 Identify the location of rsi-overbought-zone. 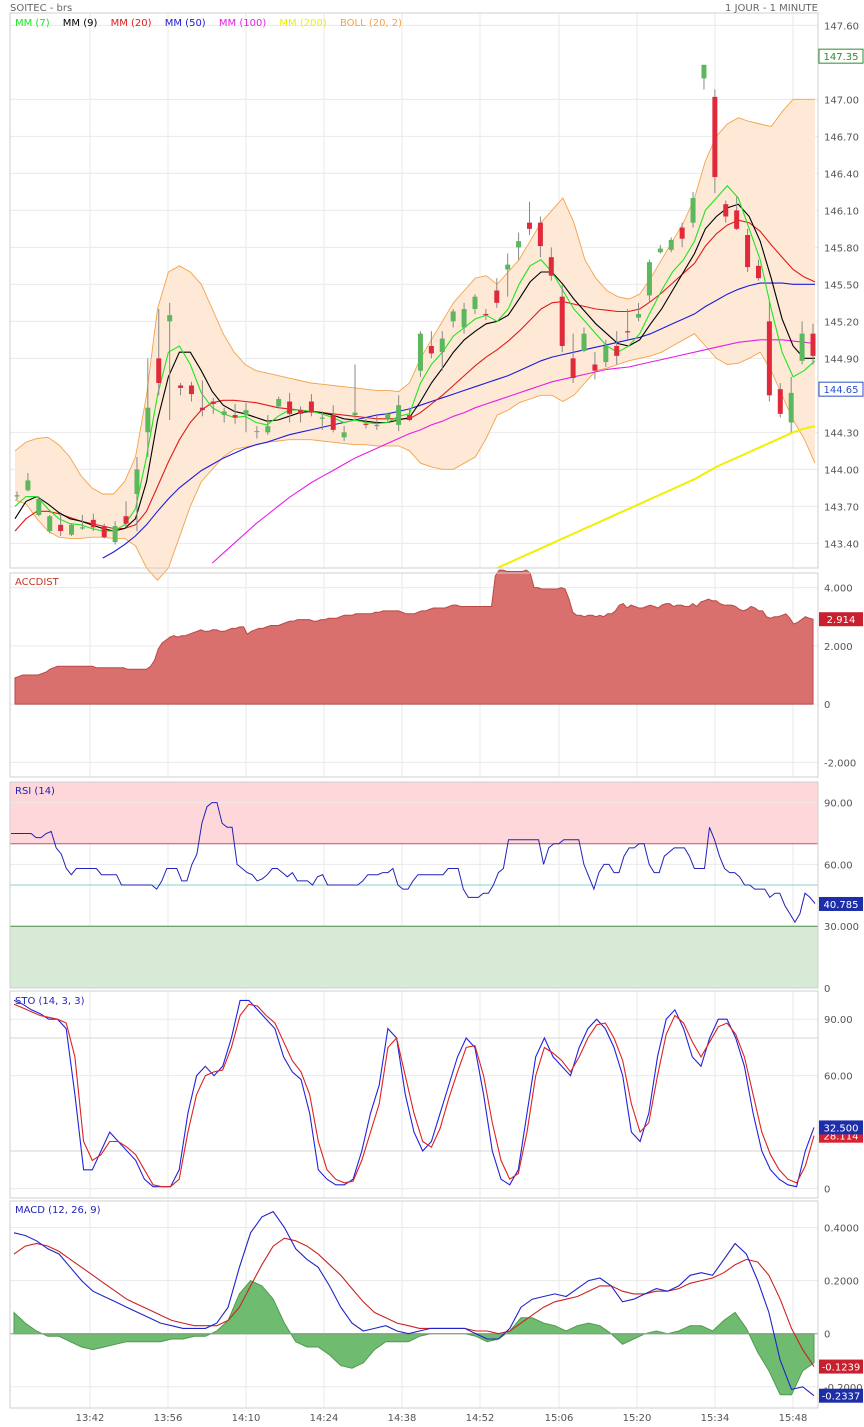
(414, 813).